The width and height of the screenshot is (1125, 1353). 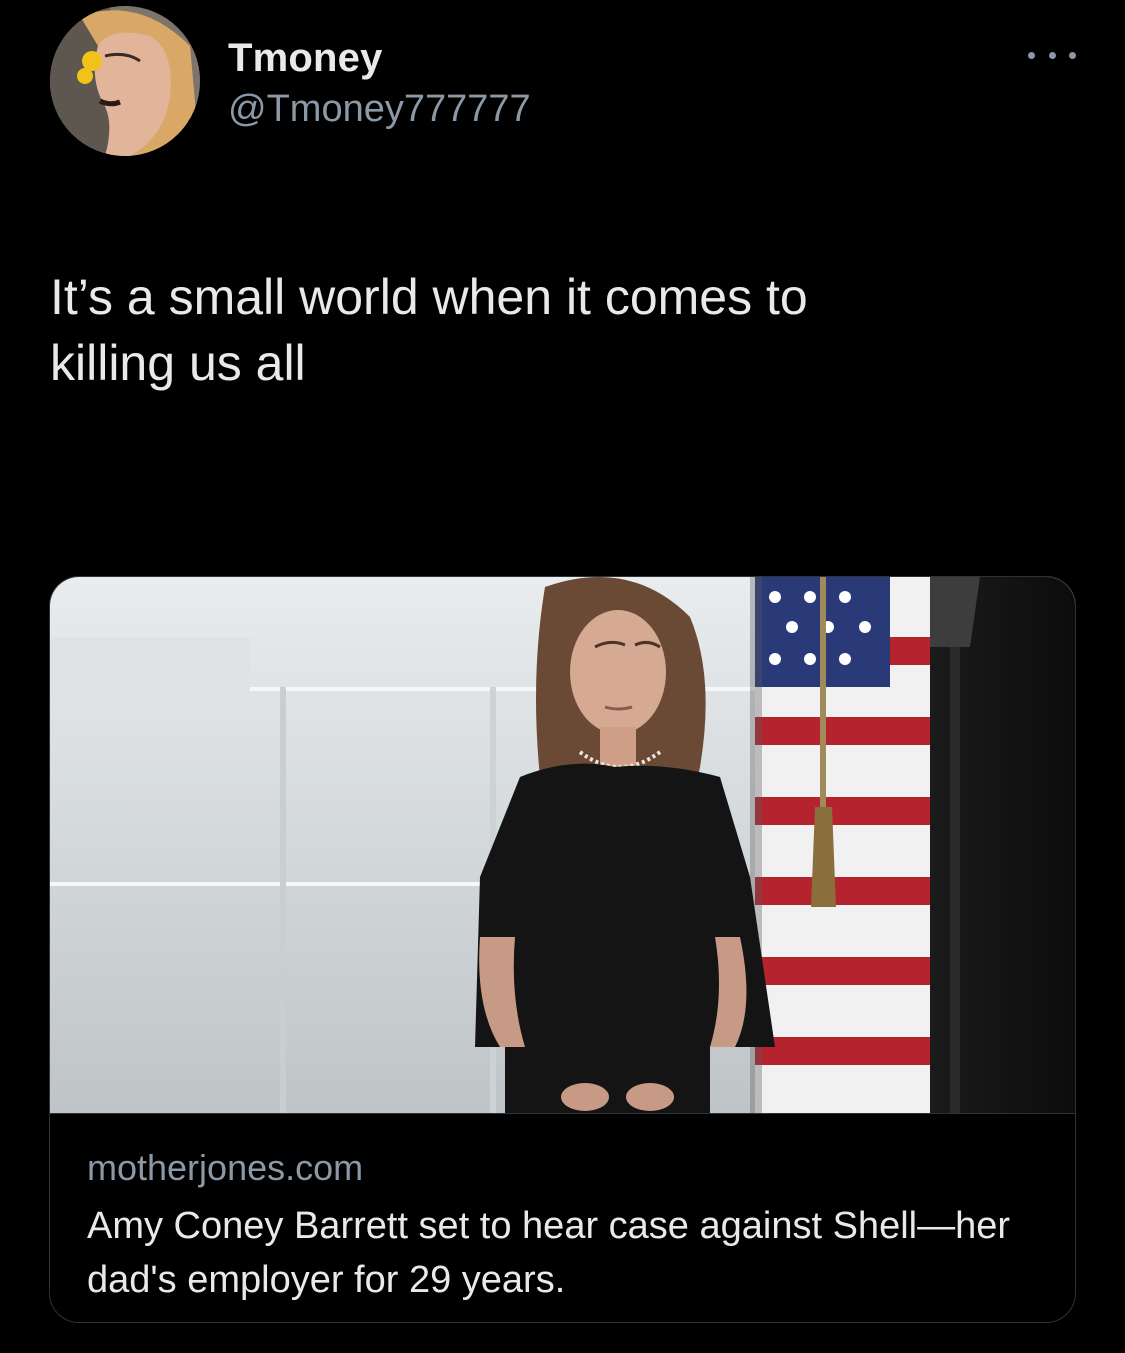 I want to click on avatar, so click(x=125, y=81).